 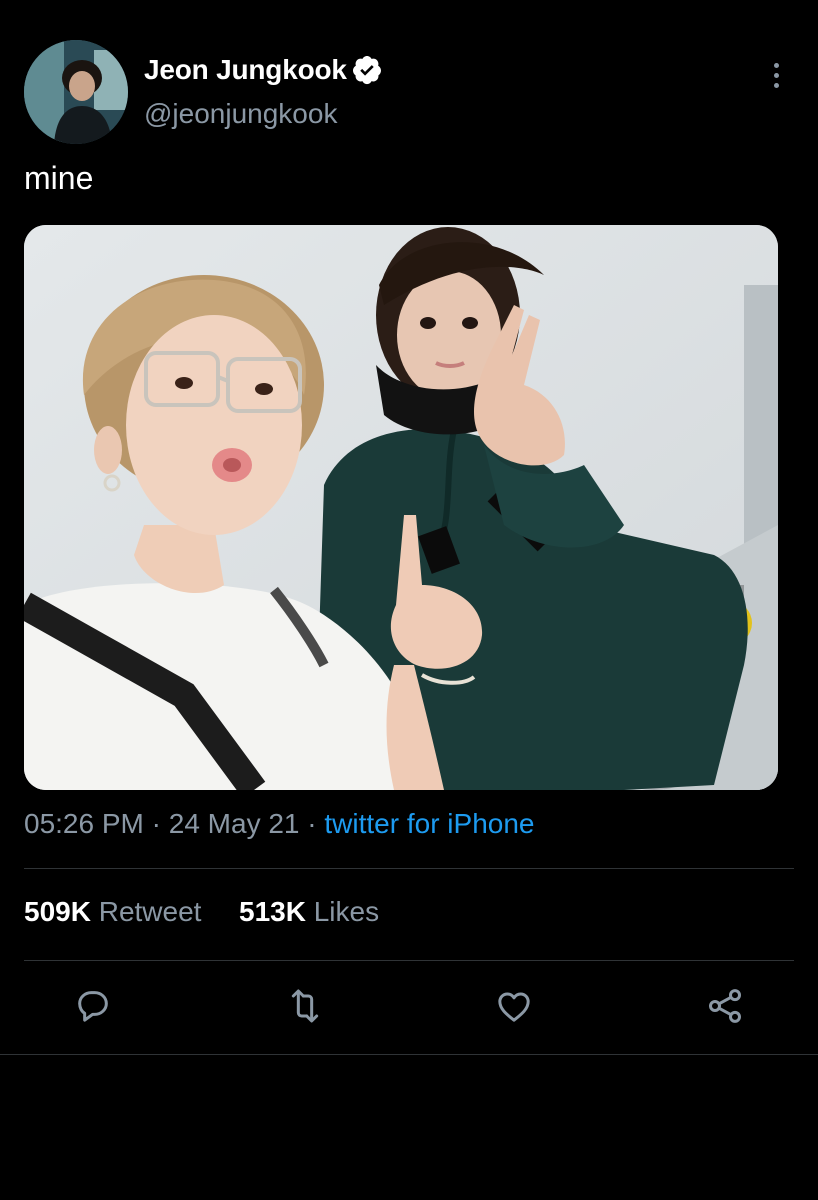 What do you see at coordinates (346, 911) in the screenshot?
I see `like-label: Likes` at bounding box center [346, 911].